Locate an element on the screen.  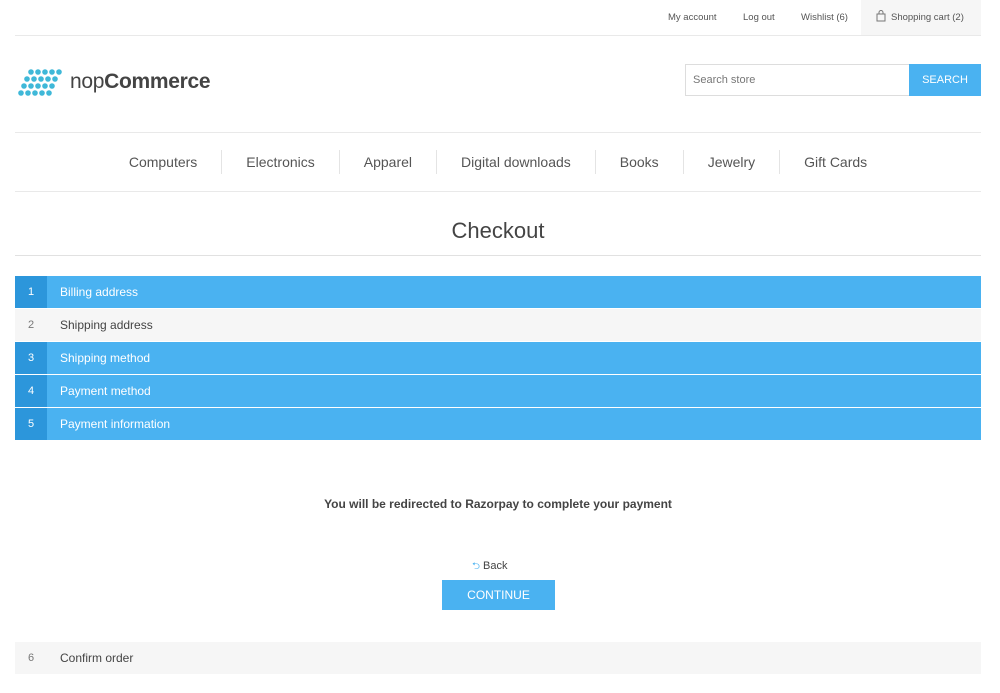
page-title-text: Checkout is located at coordinates (498, 230).